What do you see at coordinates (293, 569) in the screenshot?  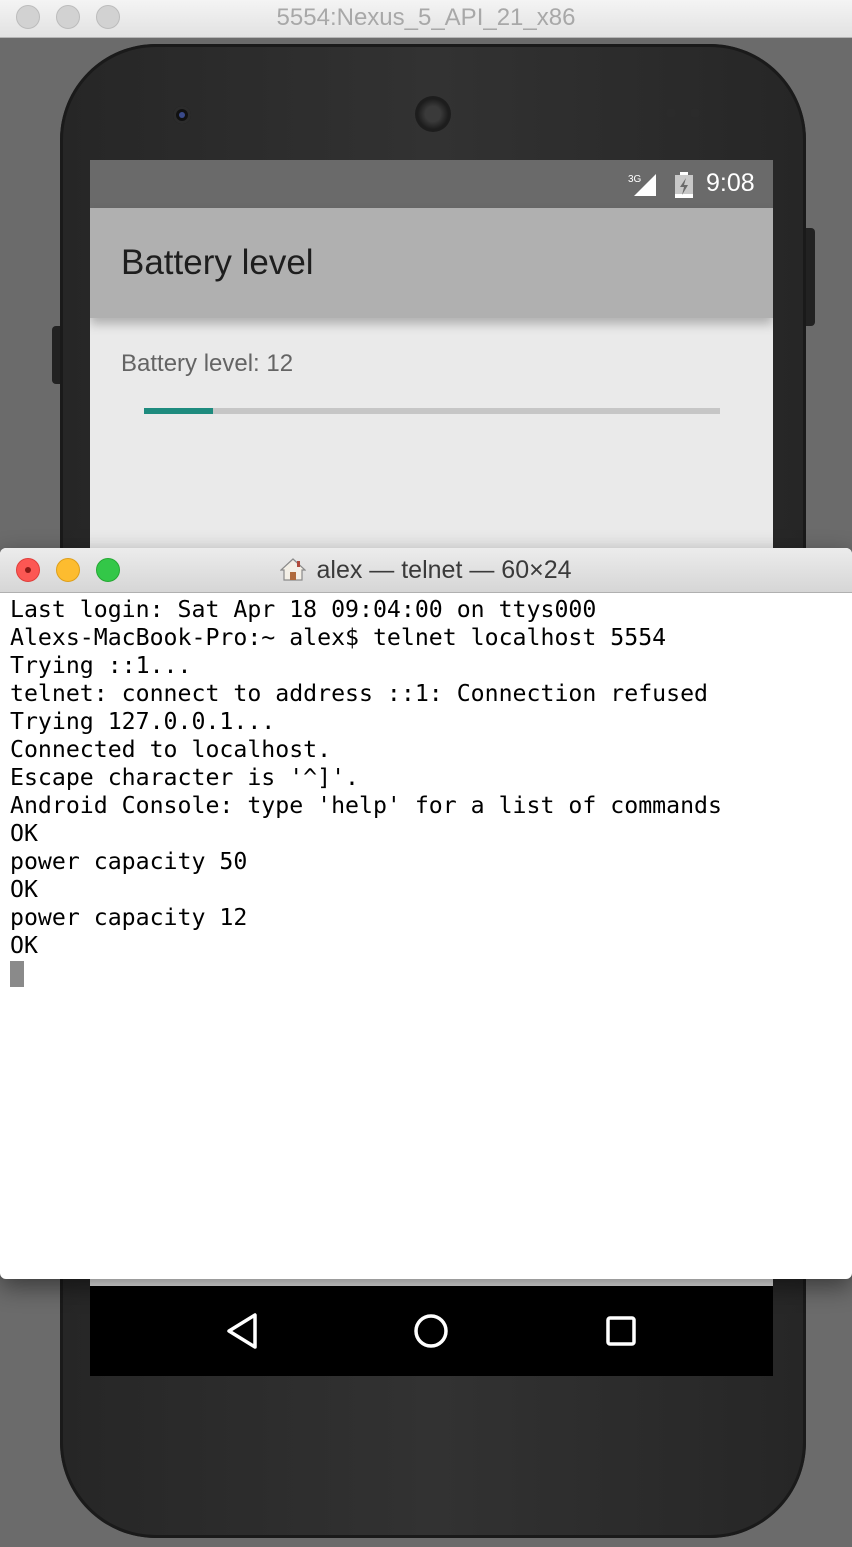 I see `home-folder-icon` at bounding box center [293, 569].